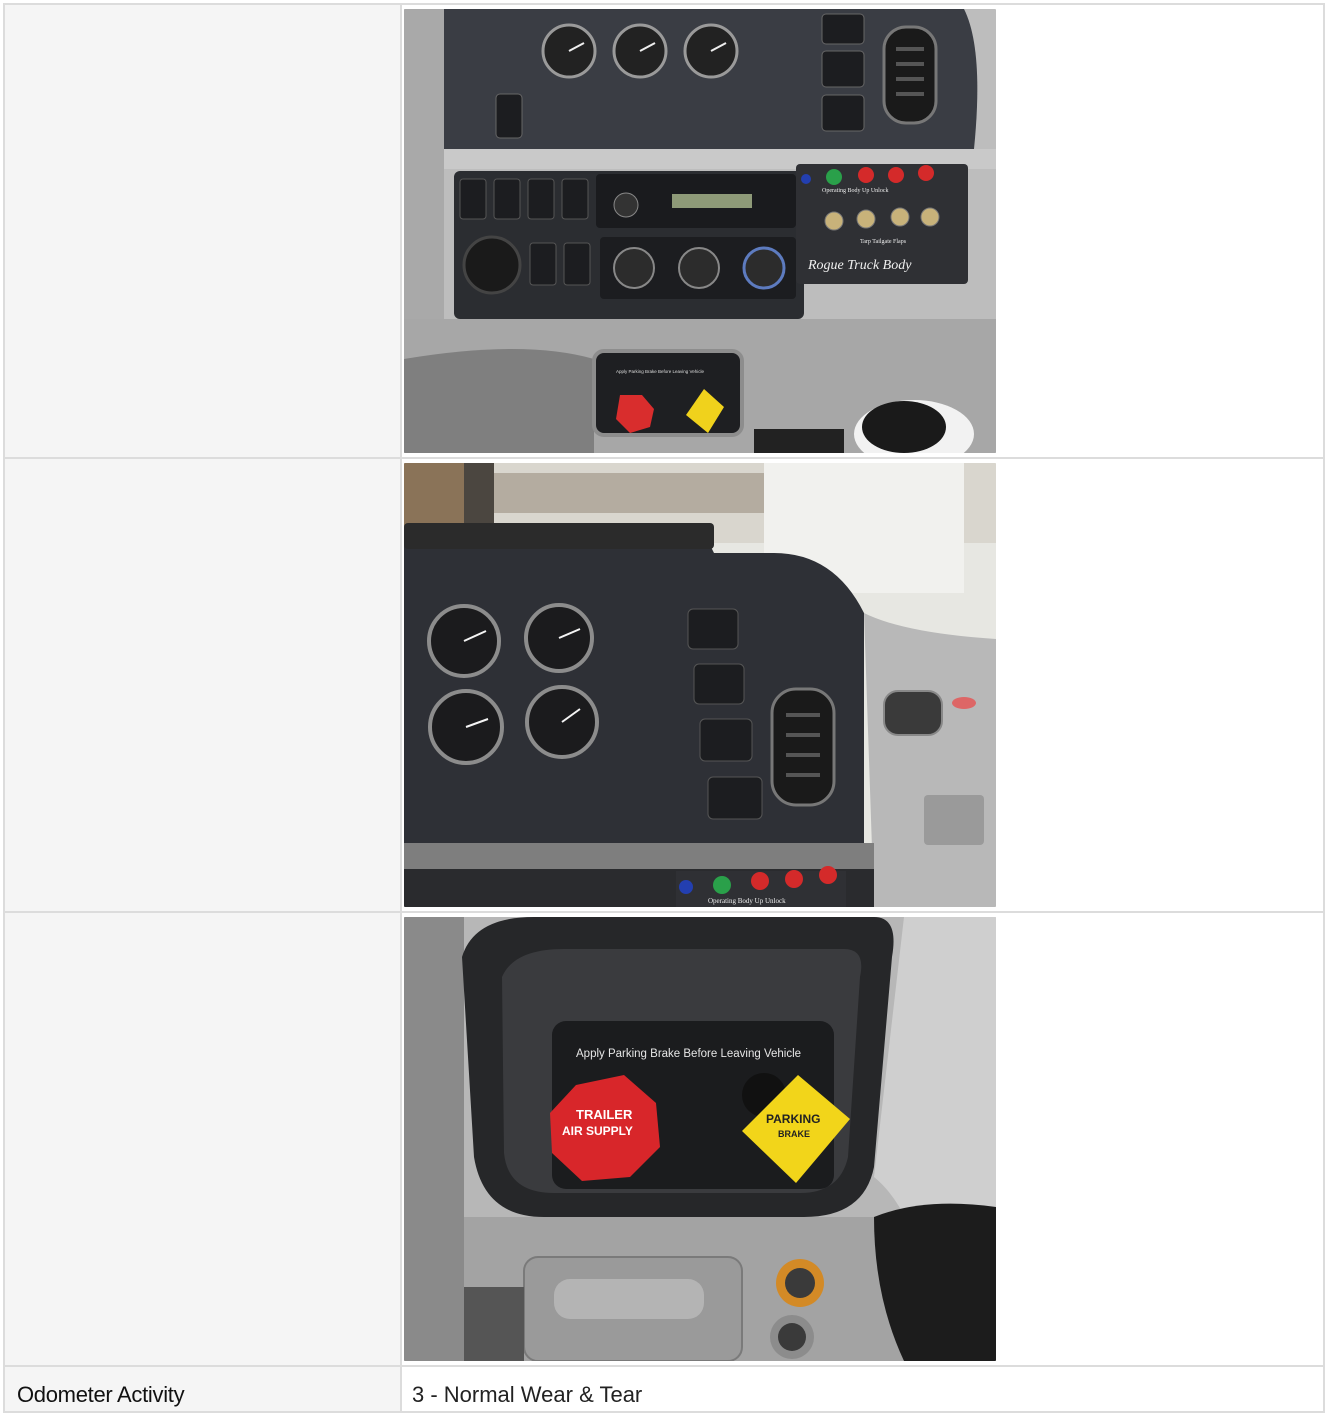 The image size is (1326, 1413). What do you see at coordinates (794, 1134) in the screenshot?
I see `svg-text: BRAKE` at bounding box center [794, 1134].